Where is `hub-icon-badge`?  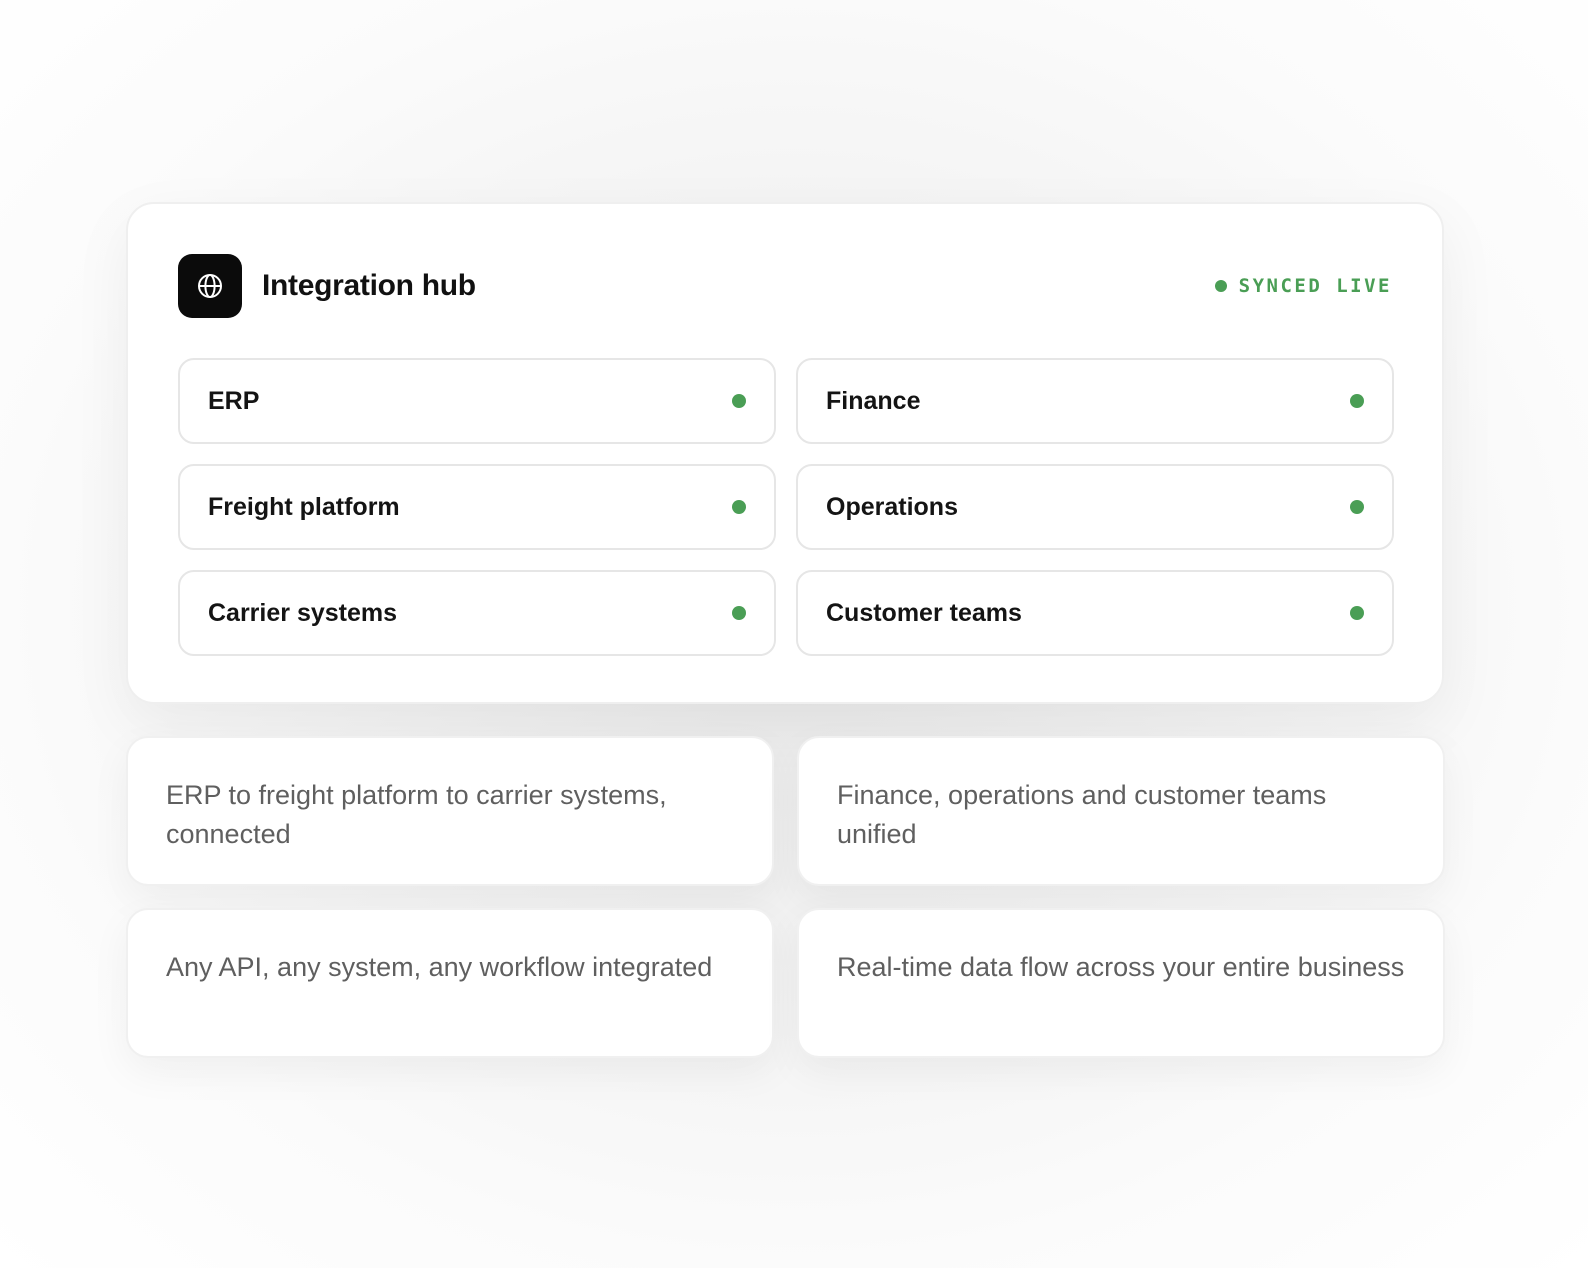
hub-icon-badge is located at coordinates (210, 286).